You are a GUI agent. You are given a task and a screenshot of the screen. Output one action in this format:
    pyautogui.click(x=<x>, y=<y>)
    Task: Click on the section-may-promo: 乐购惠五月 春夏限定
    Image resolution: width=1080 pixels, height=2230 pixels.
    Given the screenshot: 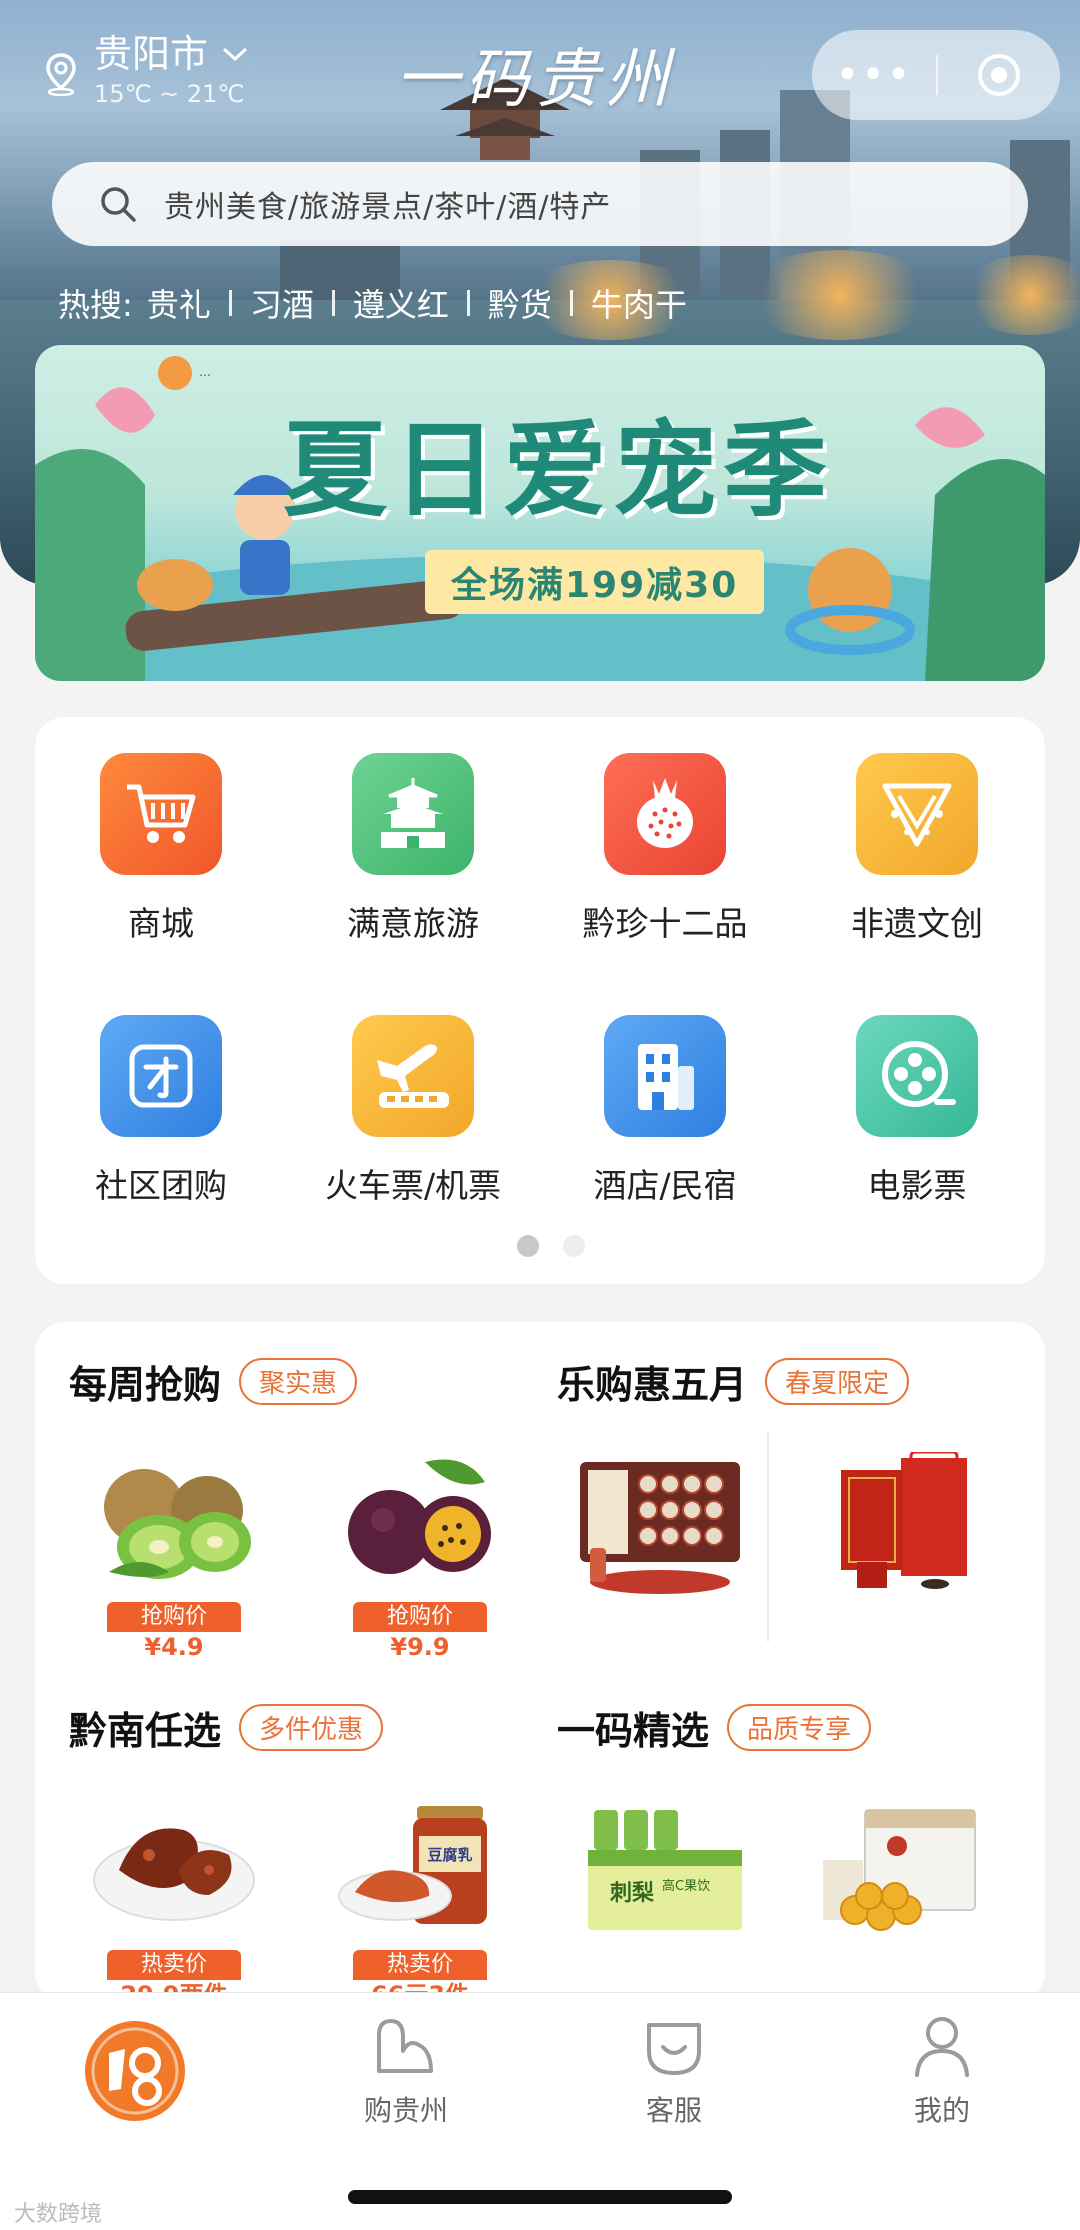 What is the action you would take?
    pyautogui.click(x=733, y=1381)
    